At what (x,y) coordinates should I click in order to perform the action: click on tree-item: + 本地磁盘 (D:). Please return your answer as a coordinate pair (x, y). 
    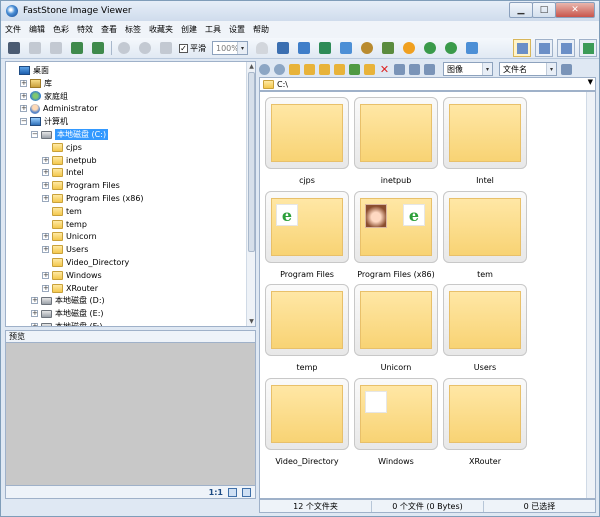
    Looking at the image, I should click on (68, 300).